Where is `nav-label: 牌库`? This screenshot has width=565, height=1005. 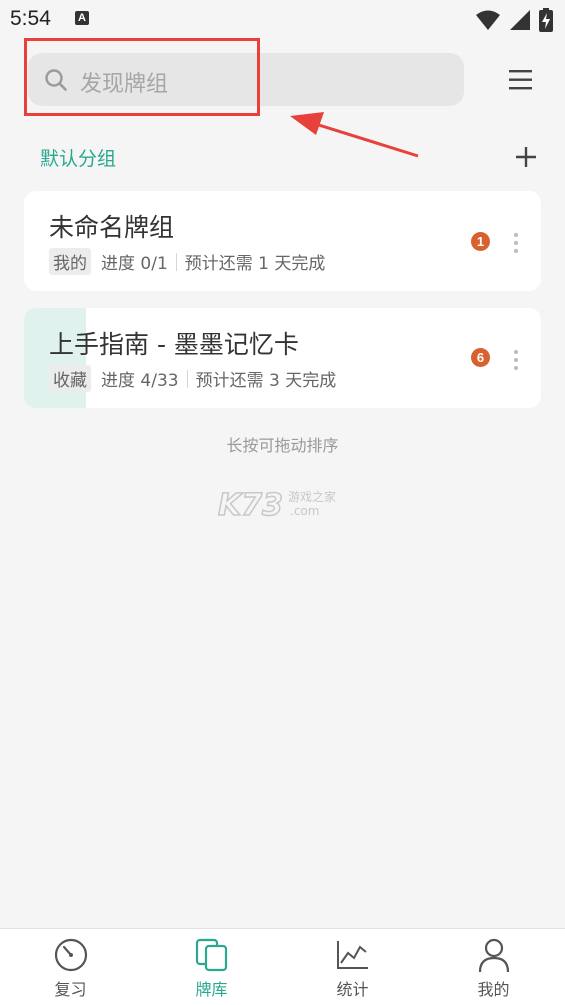
nav-label: 牌库 is located at coordinates (211, 989).